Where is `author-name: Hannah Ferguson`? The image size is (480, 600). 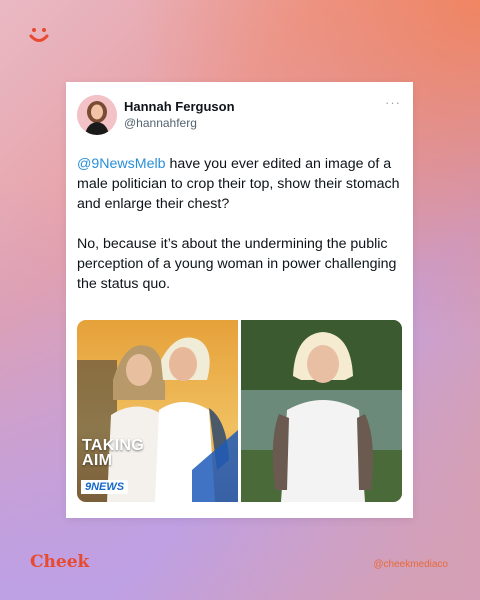
author-name: Hannah Ferguson is located at coordinates (179, 106).